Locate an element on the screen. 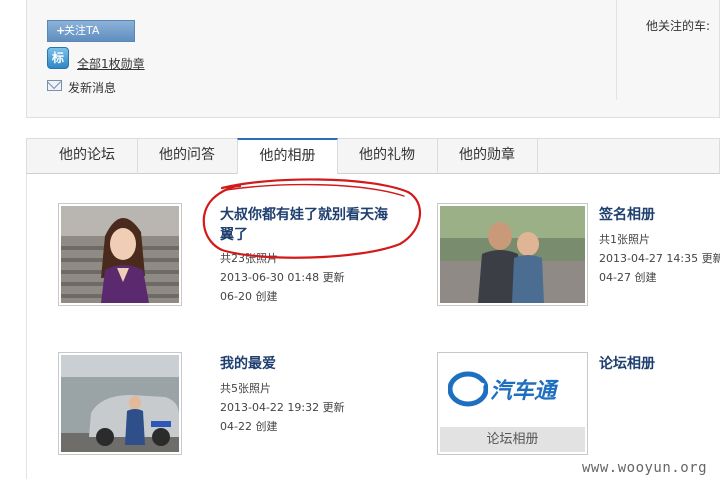 The height and width of the screenshot is (479, 720). tab-album: 他的相册 is located at coordinates (287, 156).